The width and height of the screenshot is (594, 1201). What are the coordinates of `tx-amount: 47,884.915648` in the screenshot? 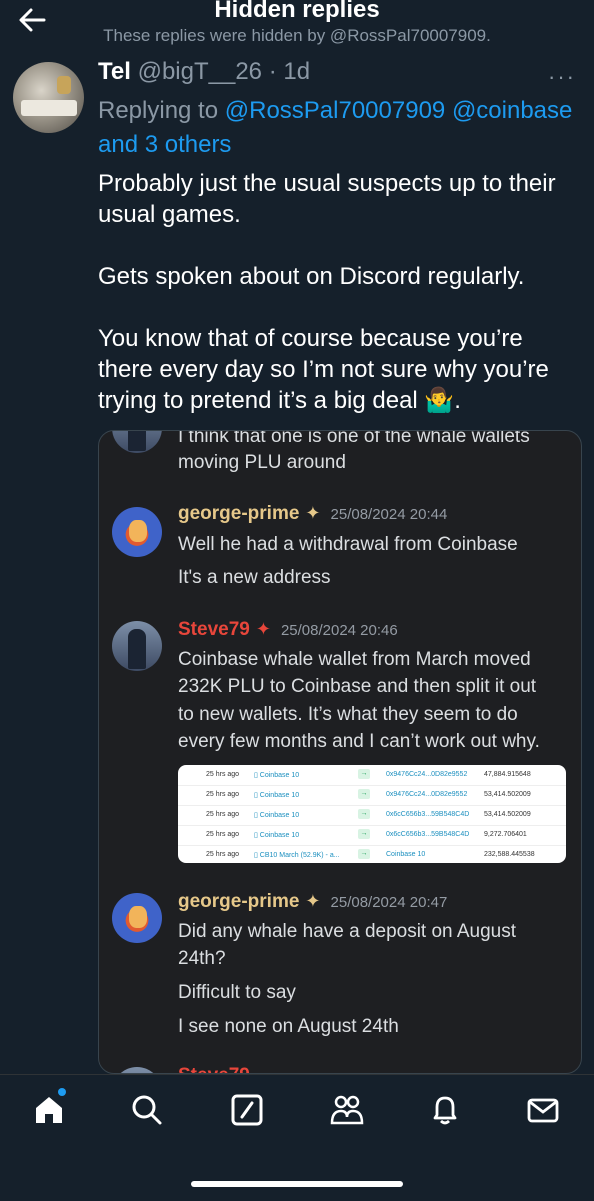 It's located at (507, 774).